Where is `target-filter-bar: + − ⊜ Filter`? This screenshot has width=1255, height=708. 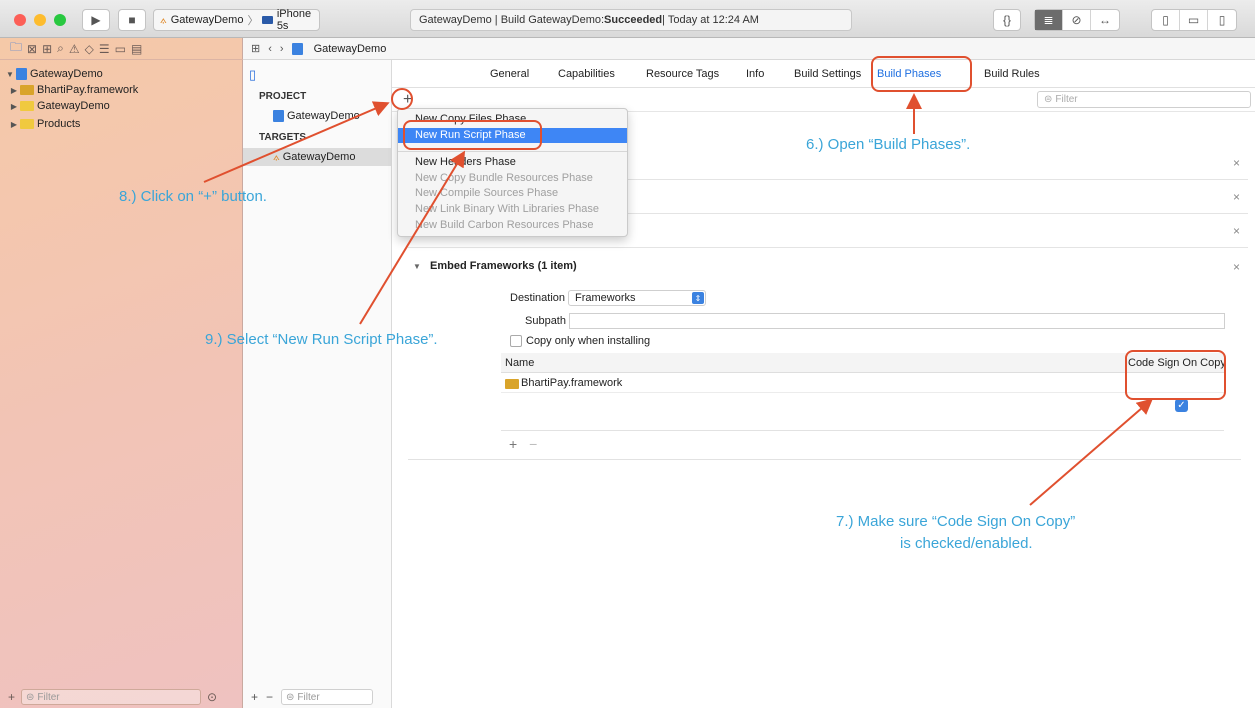 target-filter-bar: + − ⊜ Filter is located at coordinates (317, 697).